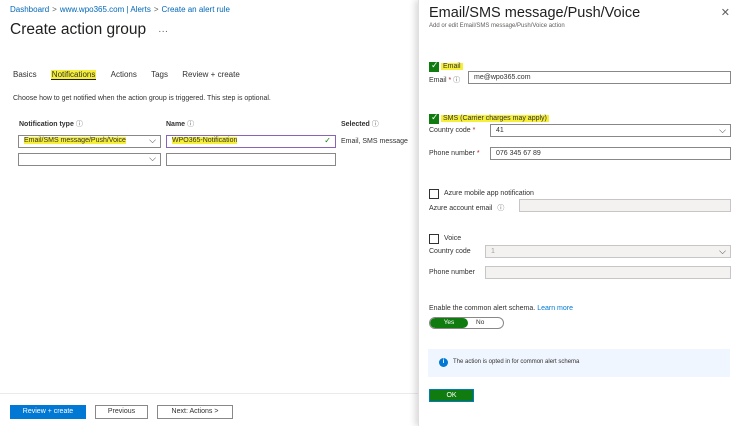  Describe the element at coordinates (124, 74) in the screenshot. I see `tab-actions: Actions` at that location.